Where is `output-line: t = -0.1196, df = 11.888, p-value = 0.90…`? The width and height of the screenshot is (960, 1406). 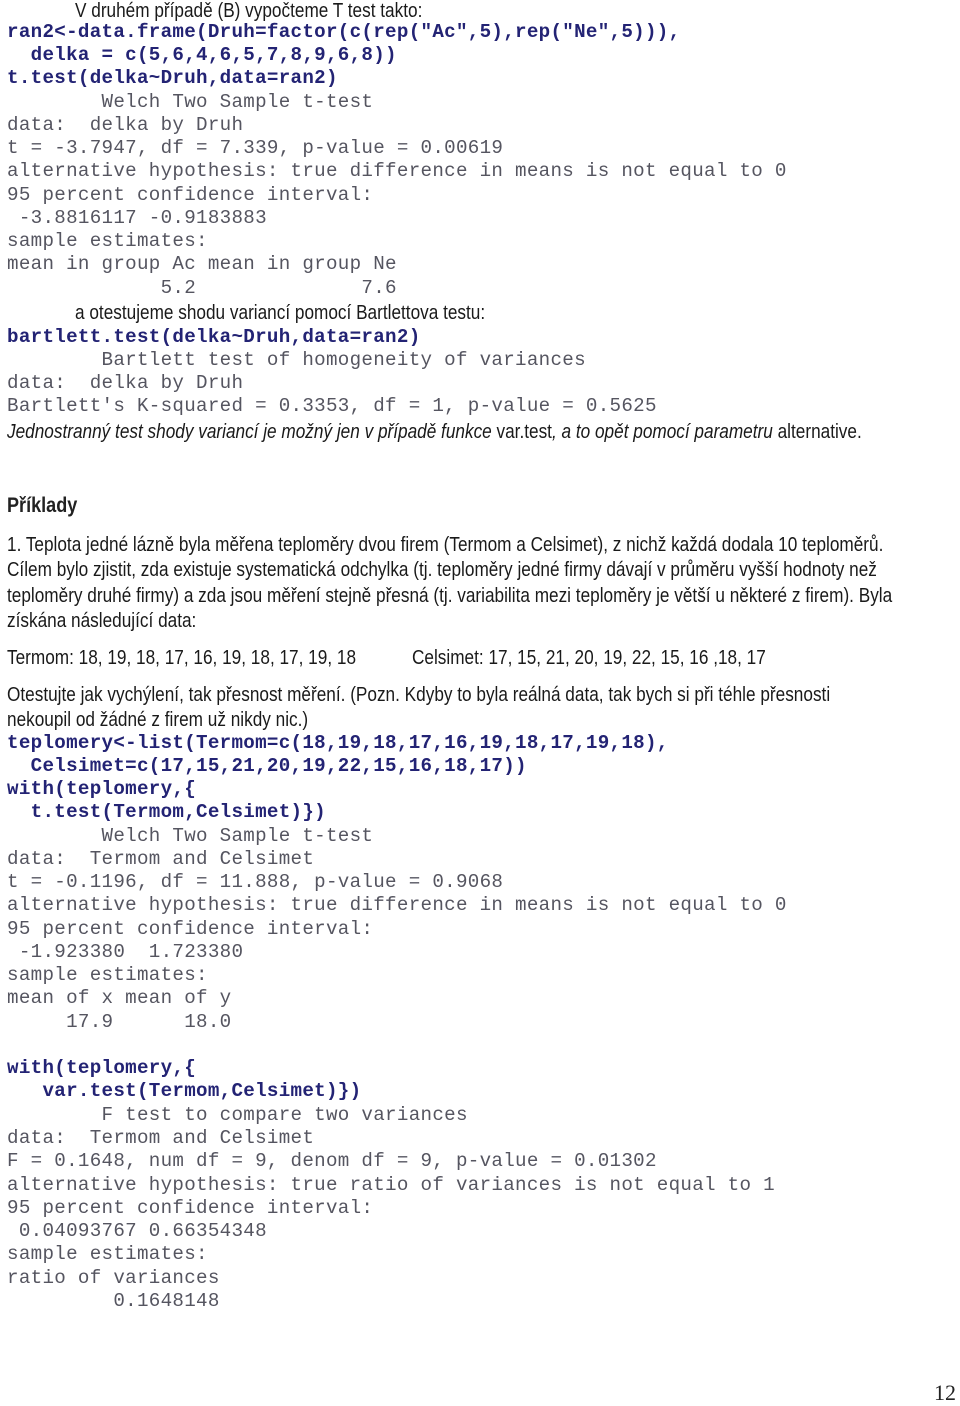 output-line: t = -0.1196, df = 11.888, p-value = 0.90… is located at coordinates (255, 882).